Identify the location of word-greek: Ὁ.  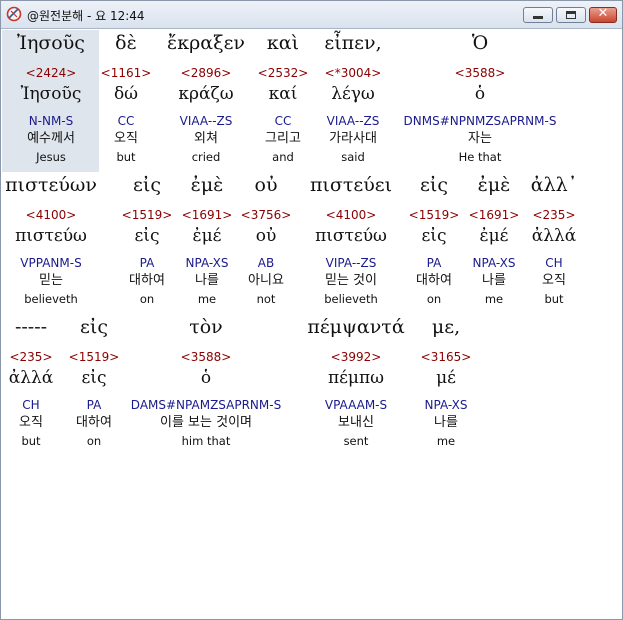
(480, 43).